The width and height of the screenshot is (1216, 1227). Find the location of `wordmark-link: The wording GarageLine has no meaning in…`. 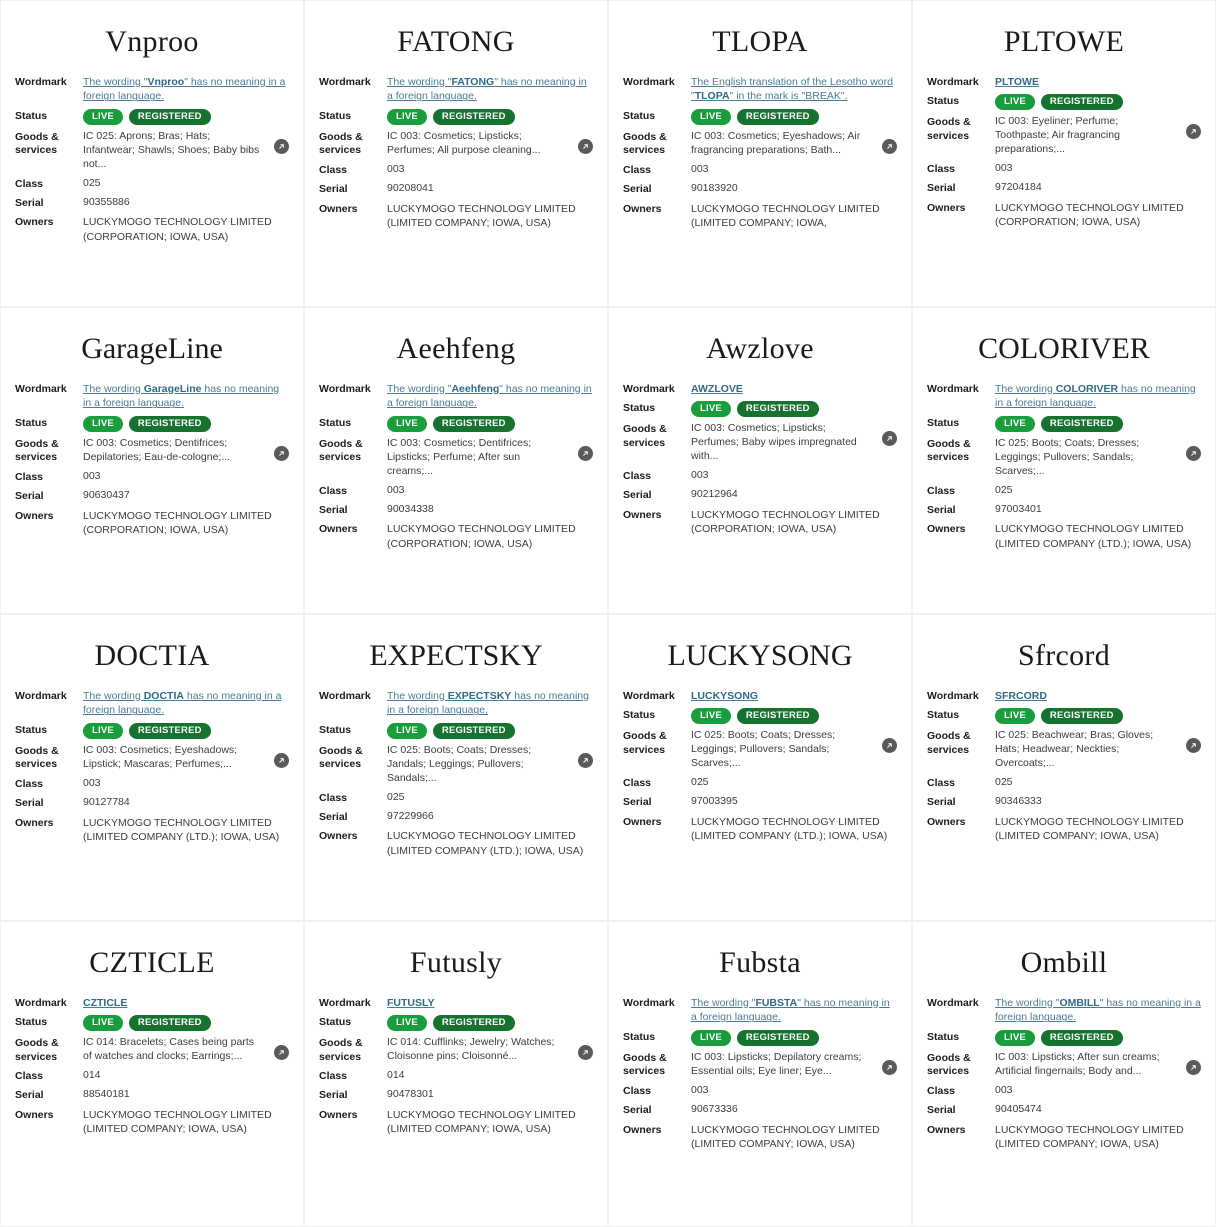

wordmark-link: The wording GarageLine has no meaning in… is located at coordinates (181, 396).